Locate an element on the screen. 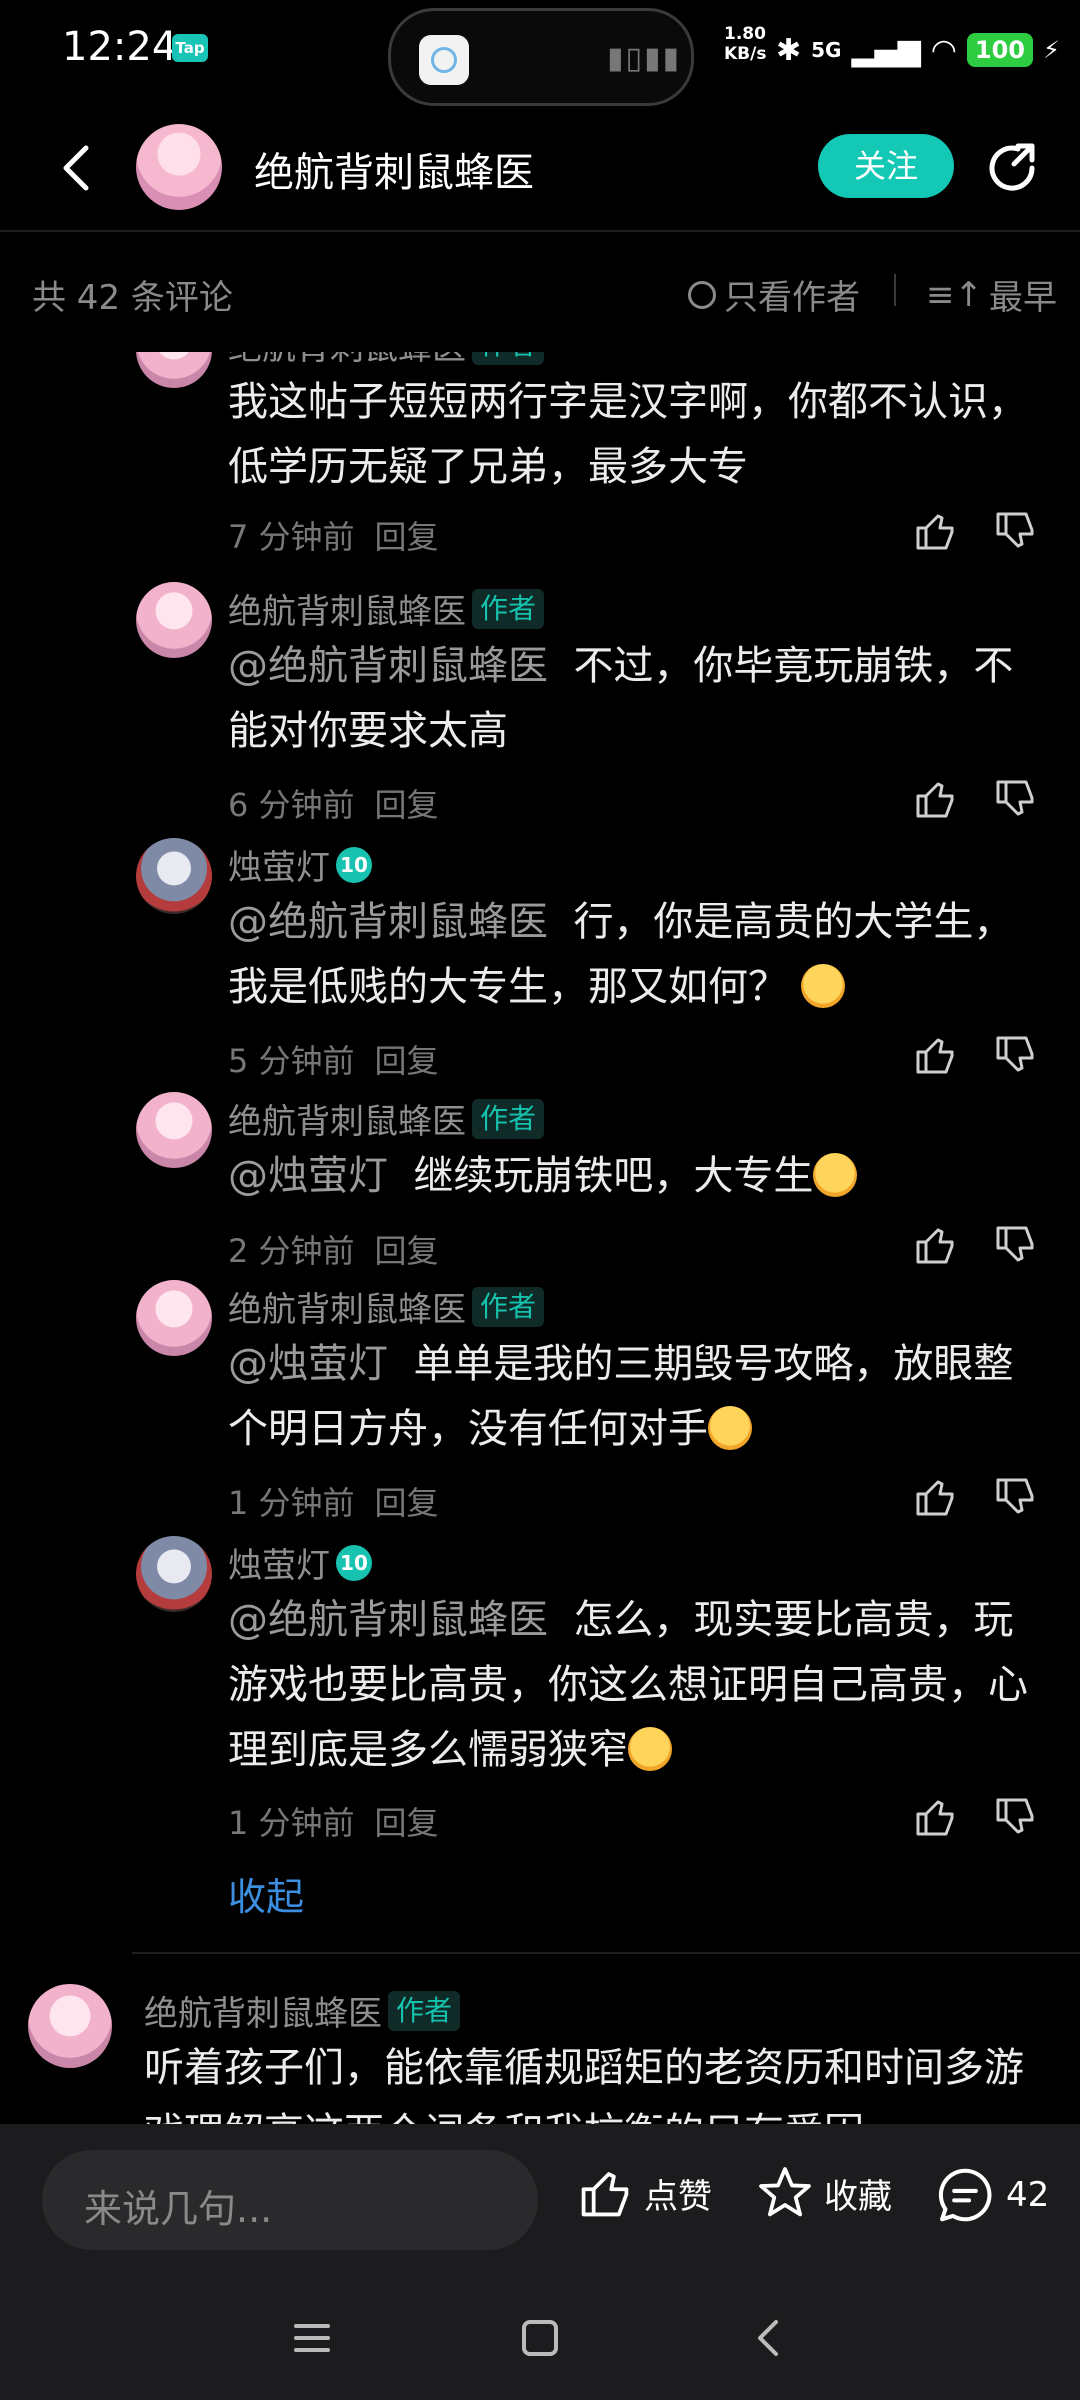  reply-text: @烛萤灯 继续玩崩铁吧，大专生 is located at coordinates (628, 1176).